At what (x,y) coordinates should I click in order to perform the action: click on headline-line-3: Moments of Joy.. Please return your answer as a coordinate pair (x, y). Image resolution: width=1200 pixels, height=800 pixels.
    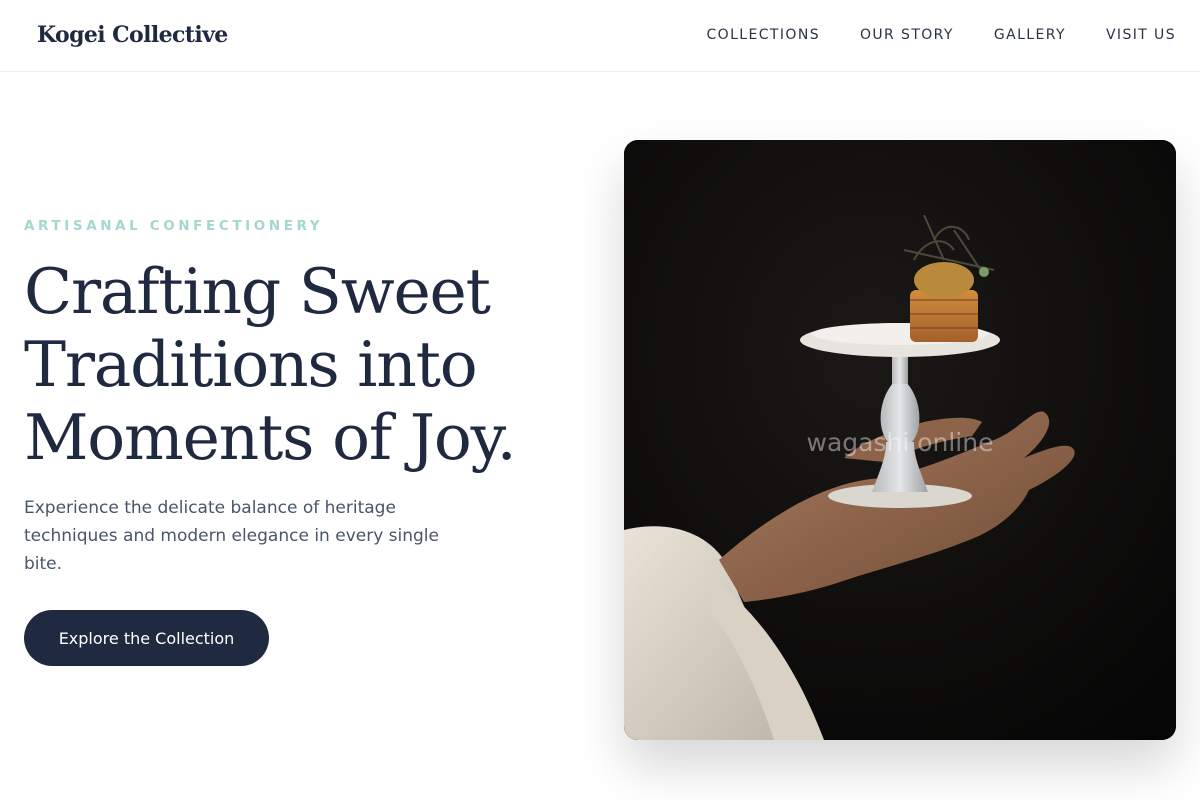
    Looking at the image, I should click on (270, 437).